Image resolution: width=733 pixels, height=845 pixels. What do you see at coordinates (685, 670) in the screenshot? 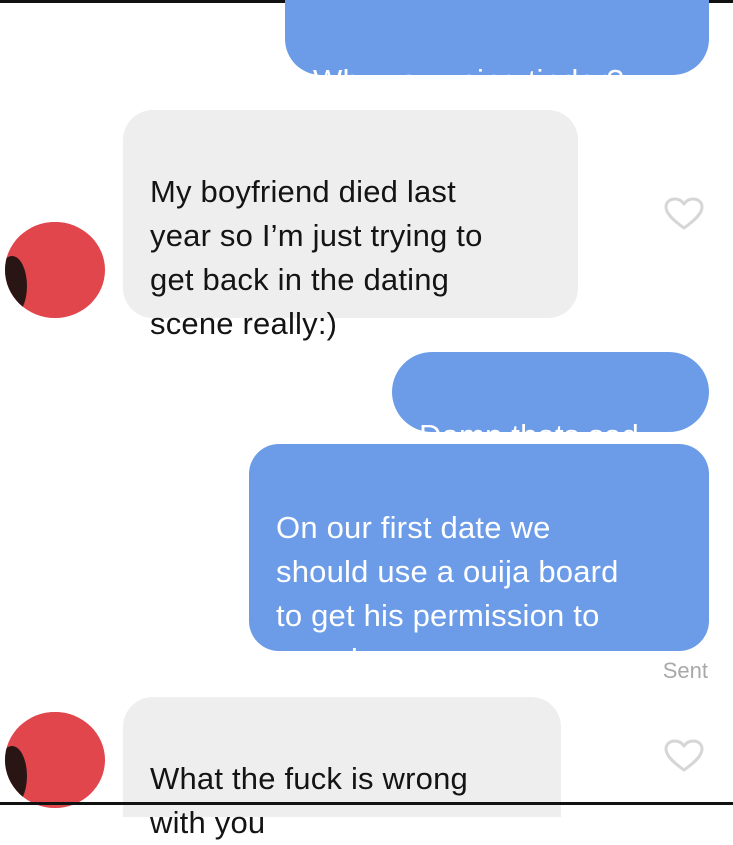
I see `sent-status: Sent` at bounding box center [685, 670].